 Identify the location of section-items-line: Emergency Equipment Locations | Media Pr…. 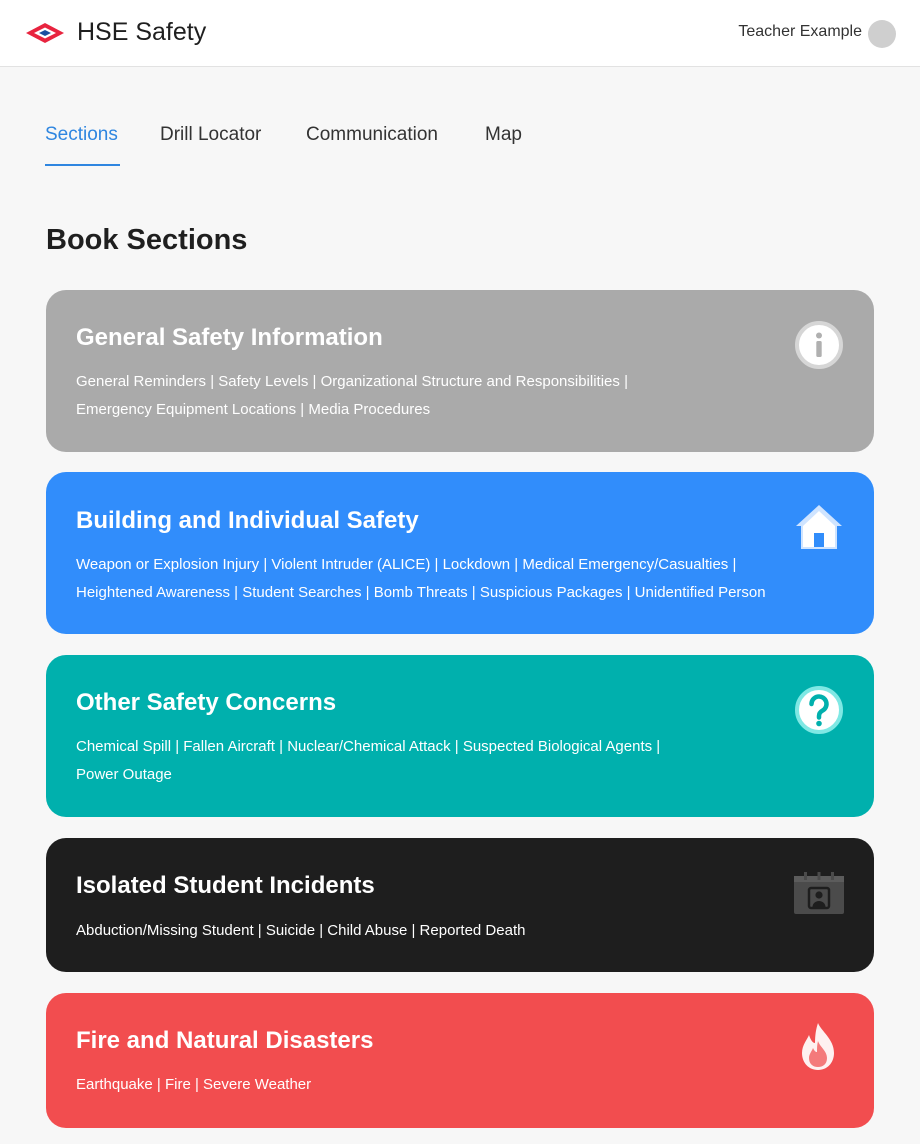
(253, 409).